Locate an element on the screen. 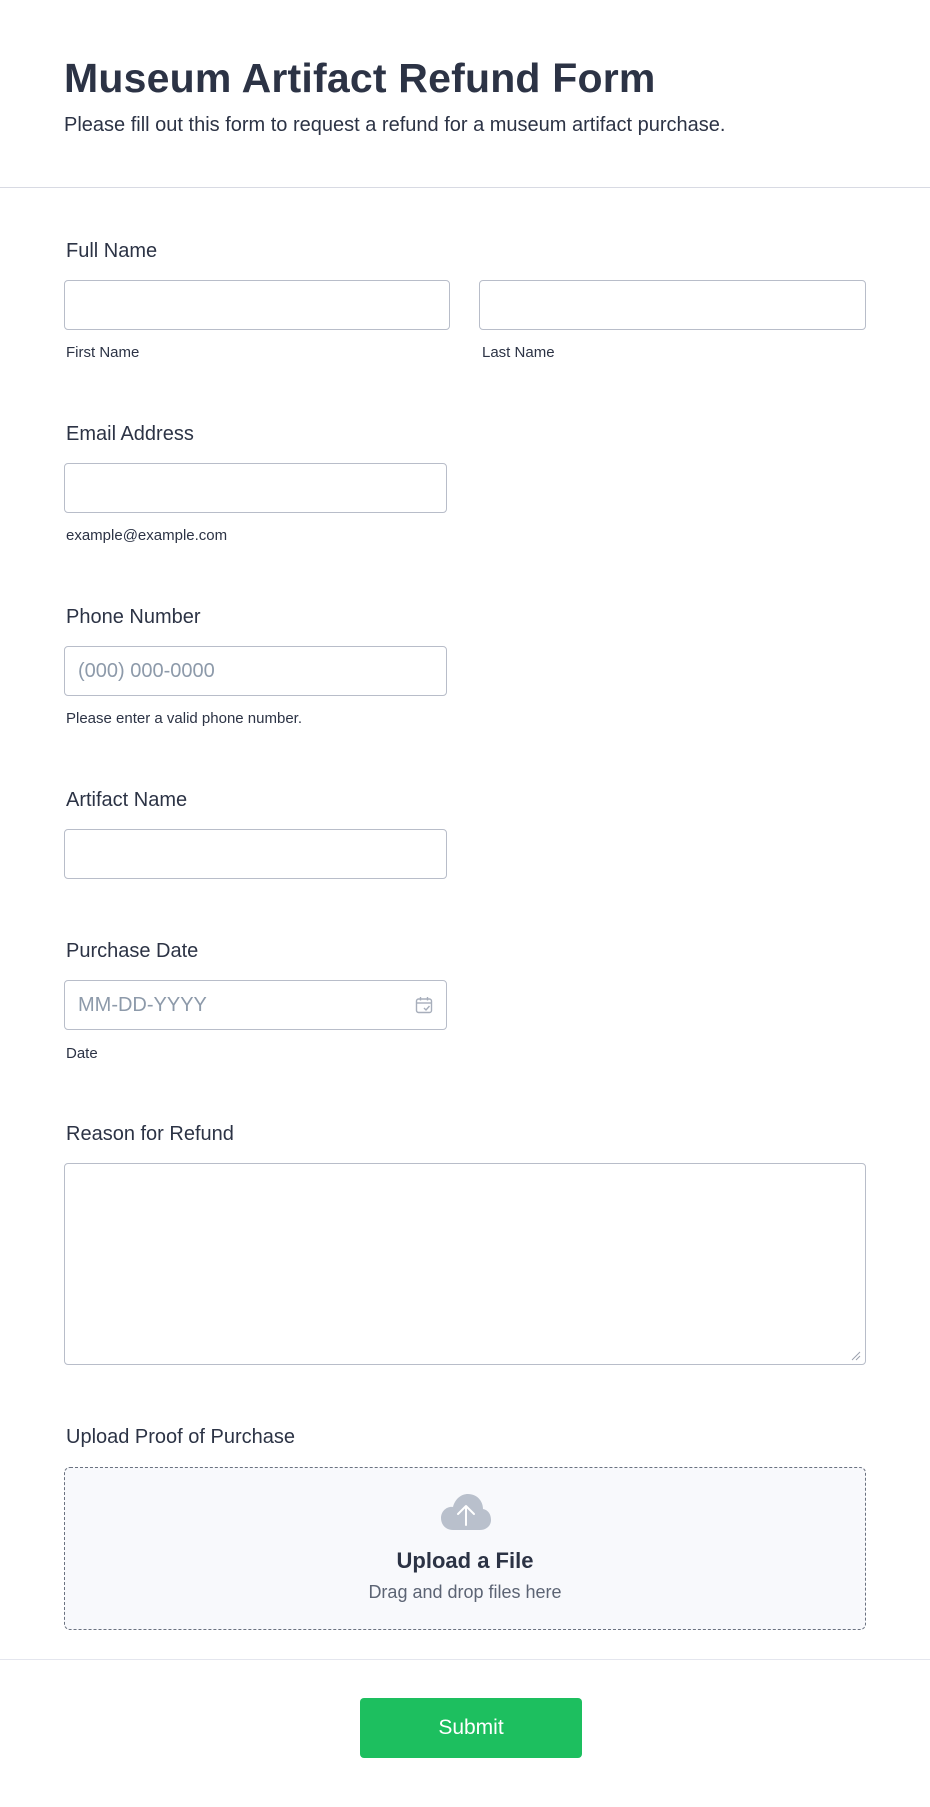  upload-label: Upload Proof of Purchase is located at coordinates (181, 1437).